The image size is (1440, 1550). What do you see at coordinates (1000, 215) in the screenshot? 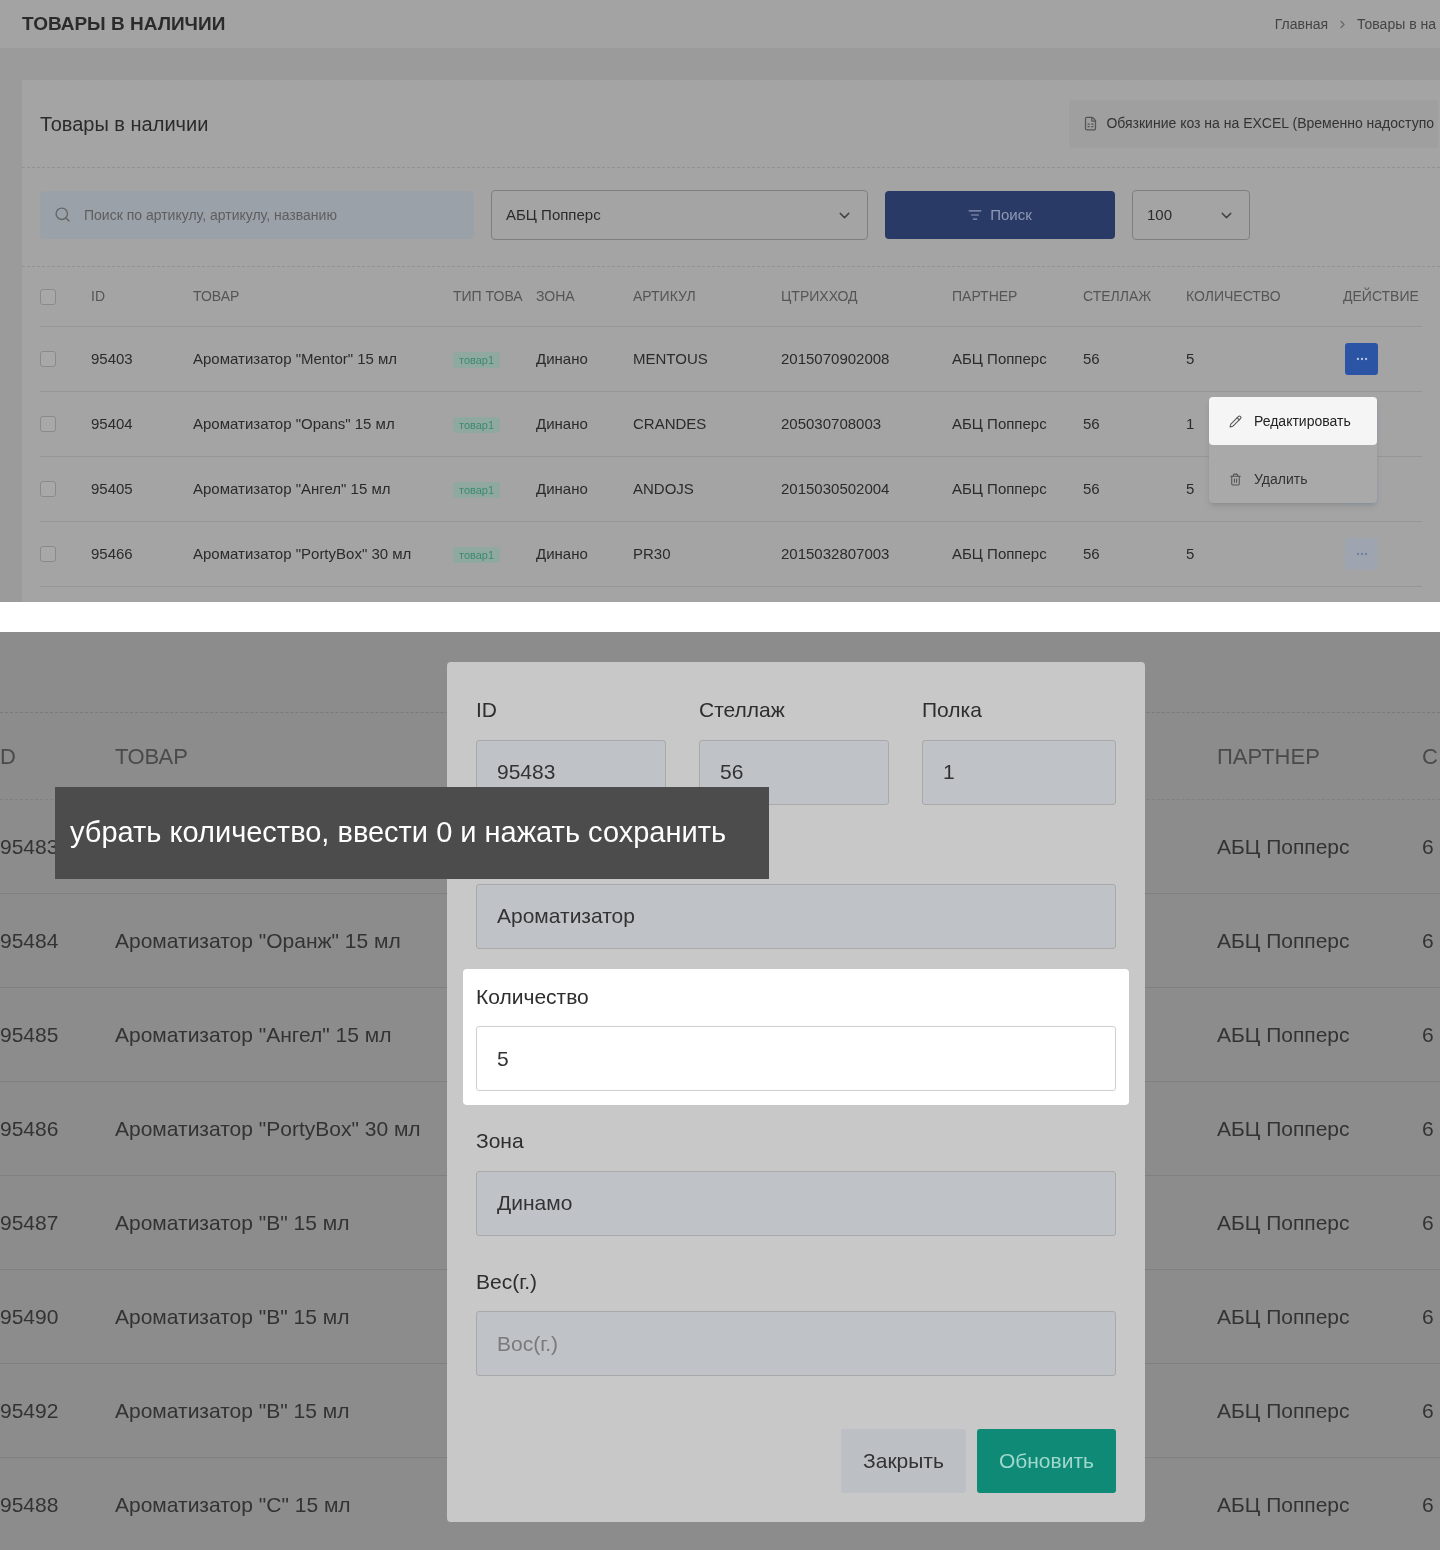
I see `search-button: Поиск` at bounding box center [1000, 215].